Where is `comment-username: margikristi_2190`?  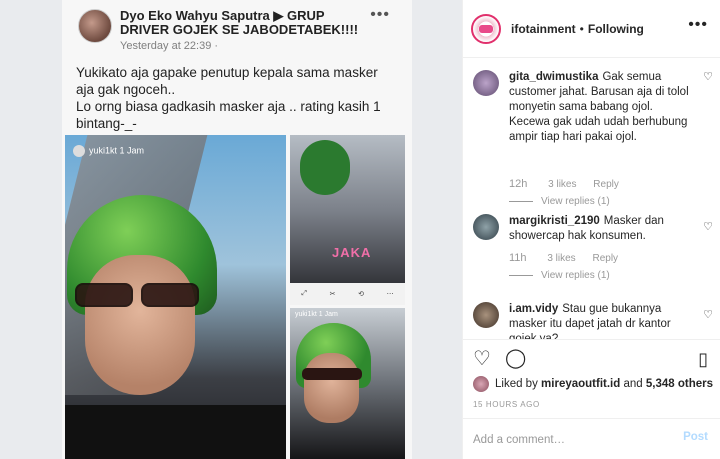
comment-username: margikristi_2190 is located at coordinates (554, 221).